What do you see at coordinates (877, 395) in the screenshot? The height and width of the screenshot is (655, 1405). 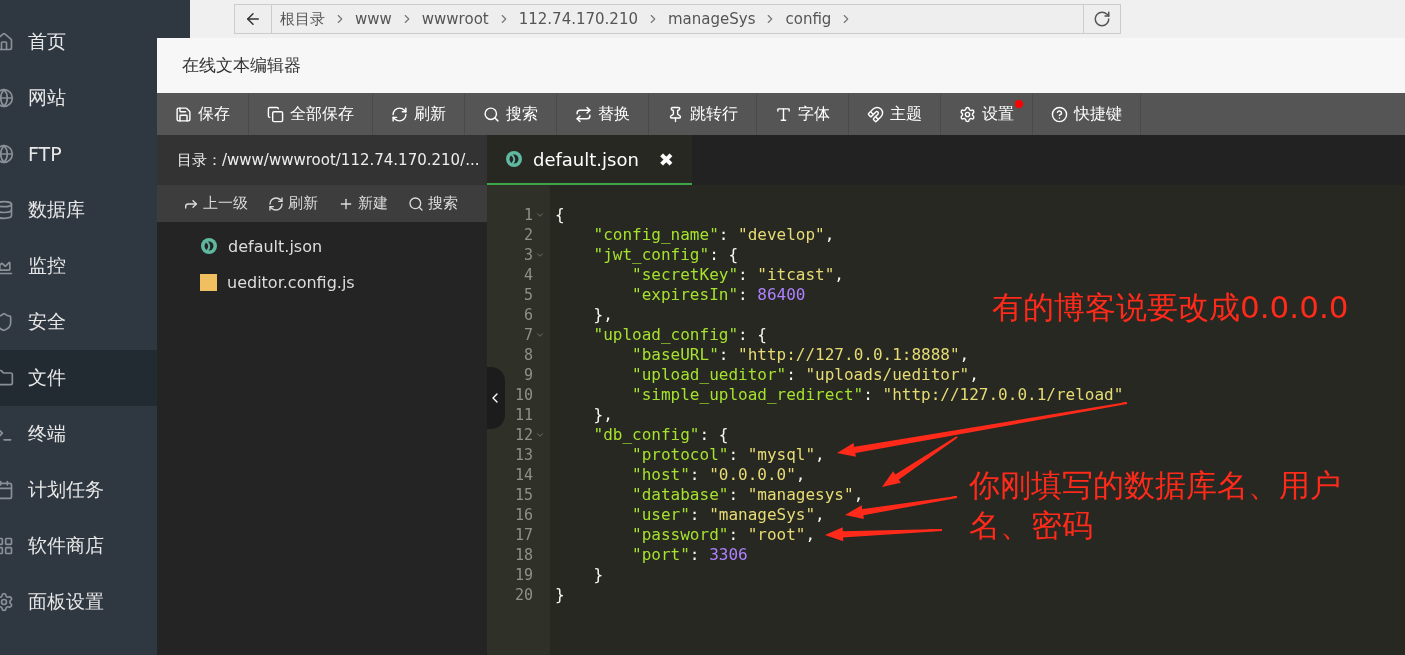 I see `code-line: "simple_upload_redirect": "http://127.0.0.1/reload"` at bounding box center [877, 395].